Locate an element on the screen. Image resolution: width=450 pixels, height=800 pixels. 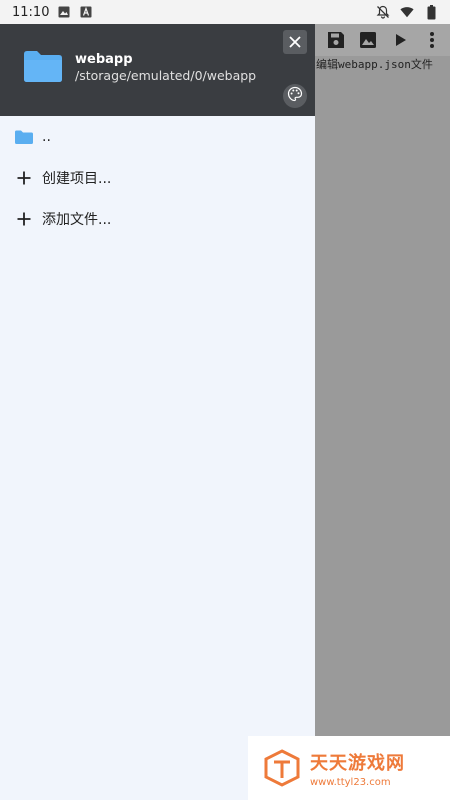
list-item-label: .. is located at coordinates (46, 136).